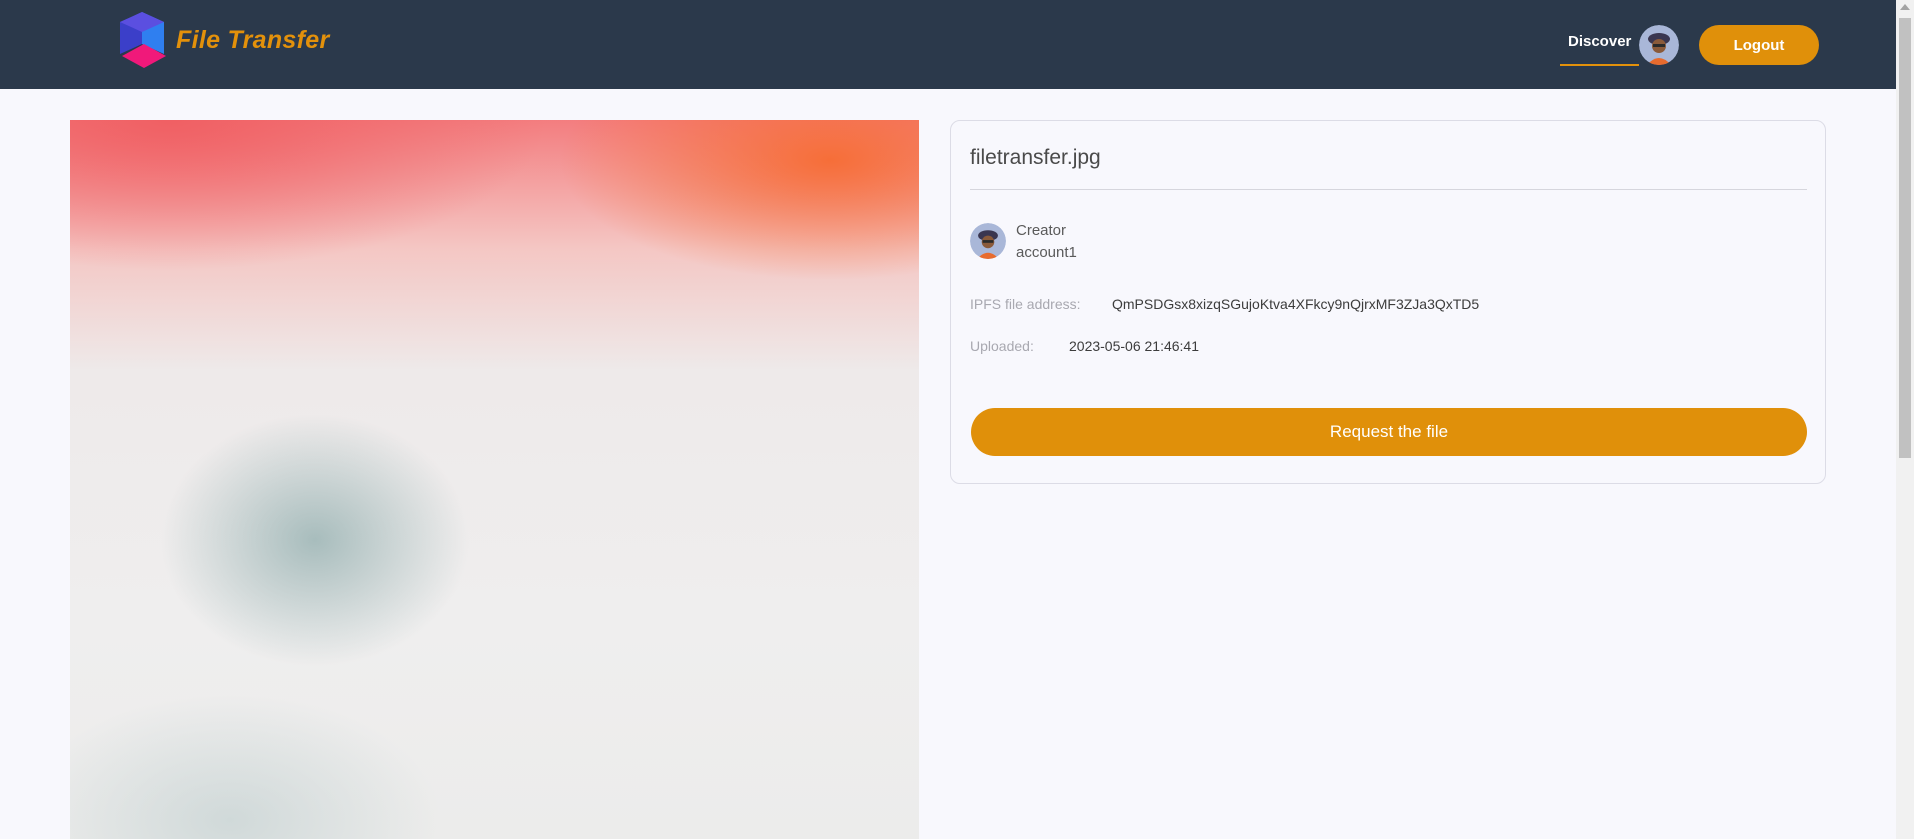 Image resolution: width=1914 pixels, height=839 pixels. Describe the element at coordinates (1600, 49) in the screenshot. I see `nav-discover-link: Discover` at that location.